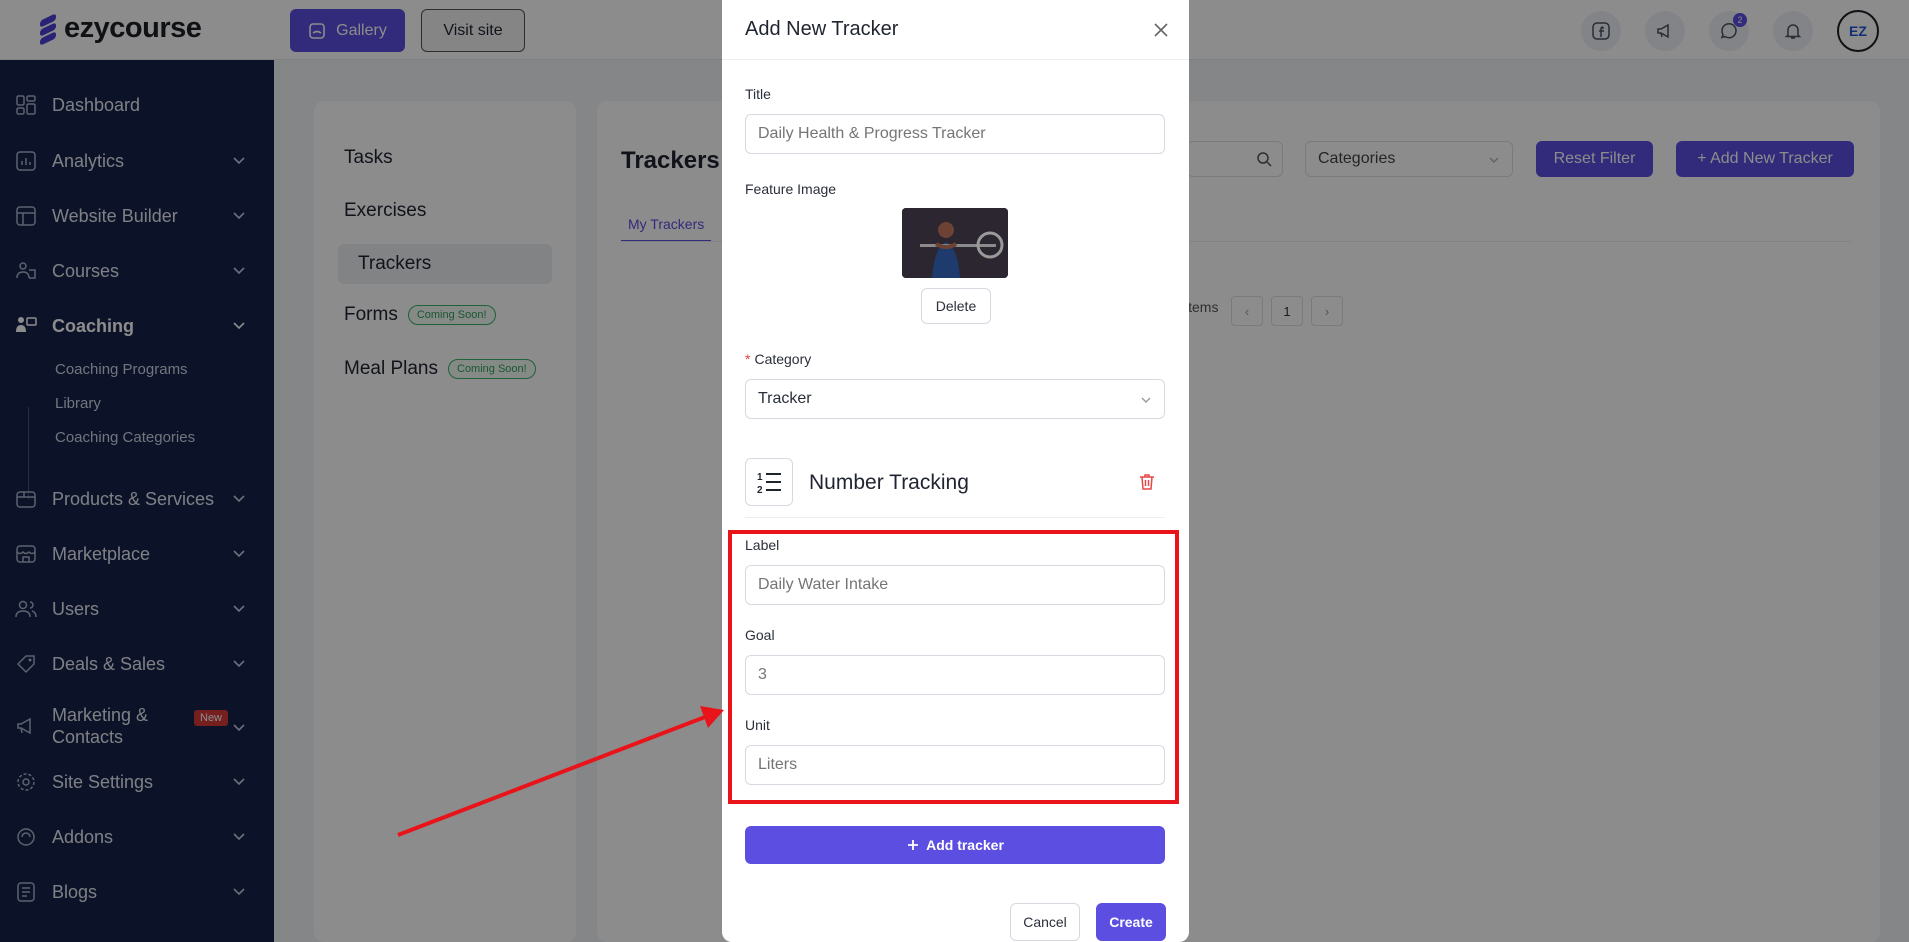 The width and height of the screenshot is (1909, 942). I want to click on create-button: Create, so click(1131, 922).